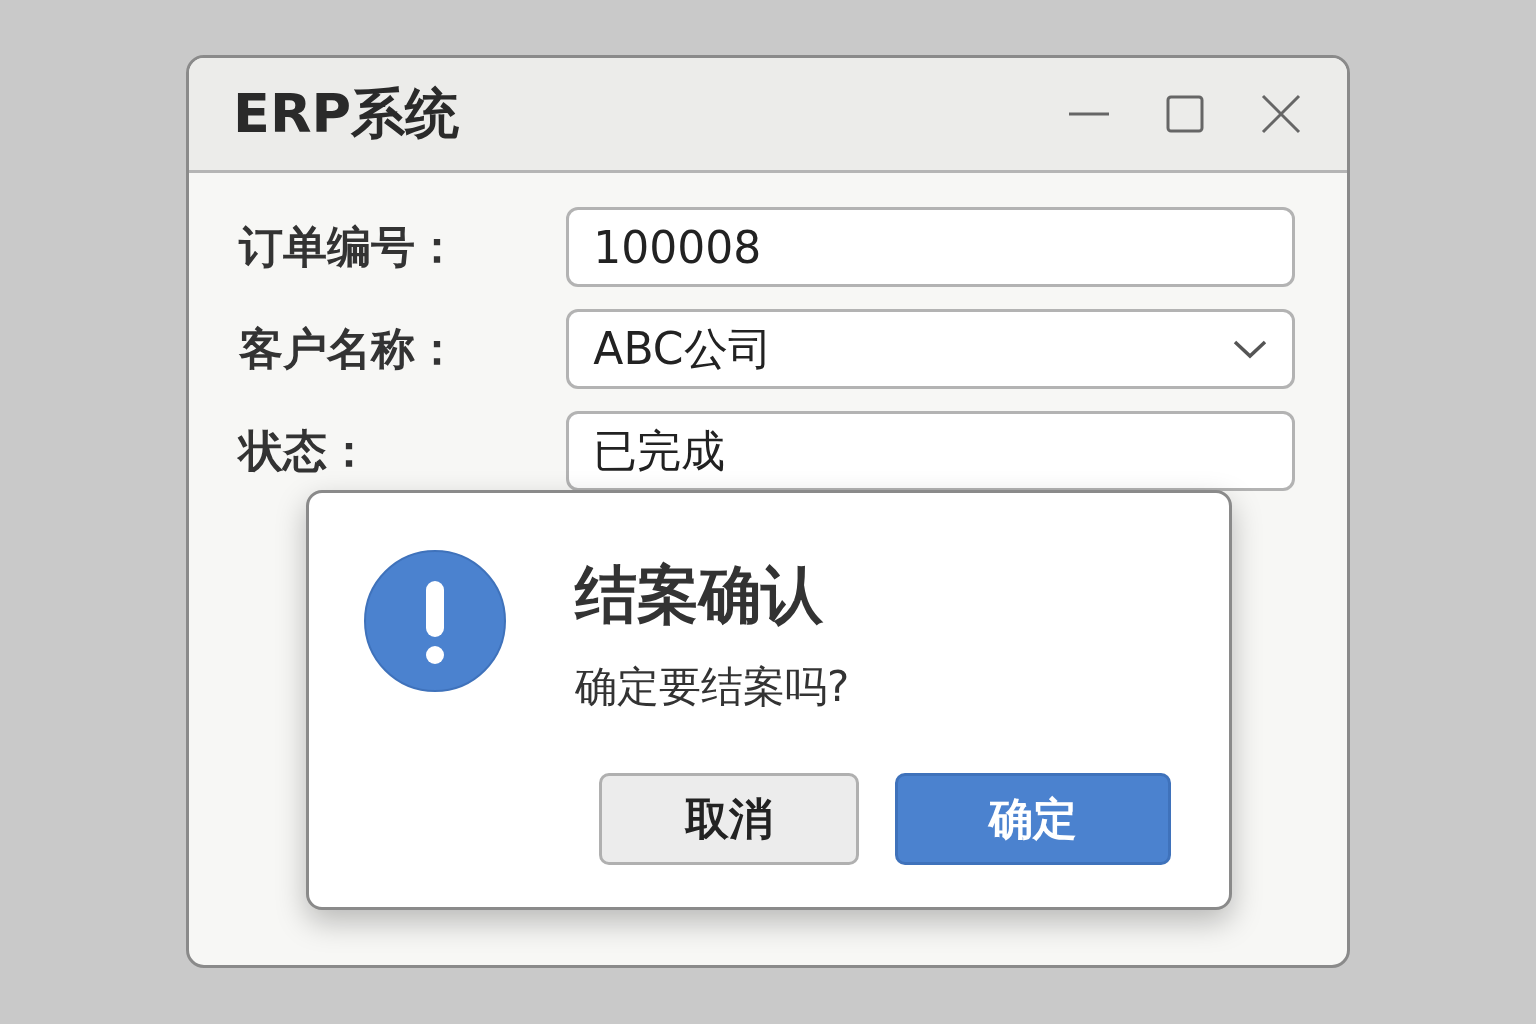  What do you see at coordinates (713, 687) in the screenshot?
I see `dialog-message: 确定要结案吗?` at bounding box center [713, 687].